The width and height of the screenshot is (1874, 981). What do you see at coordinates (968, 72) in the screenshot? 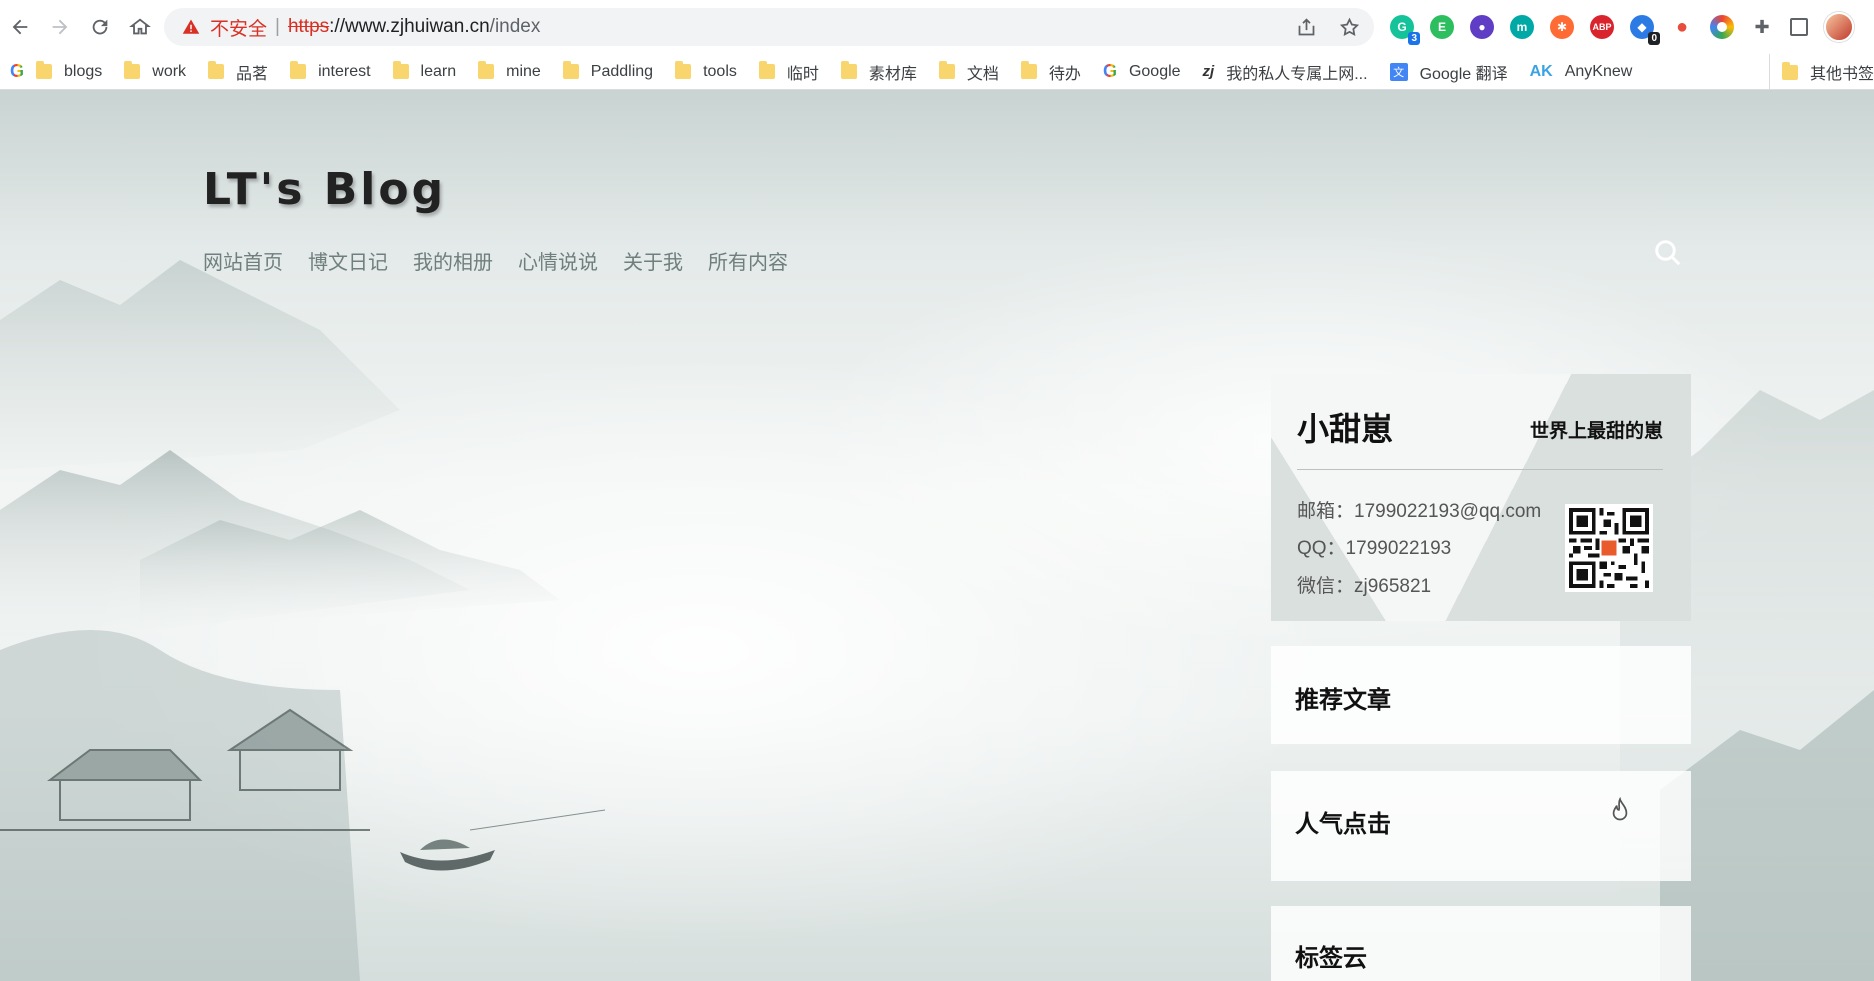
I see `bookmark-folder-docs: 文档` at bounding box center [968, 72].